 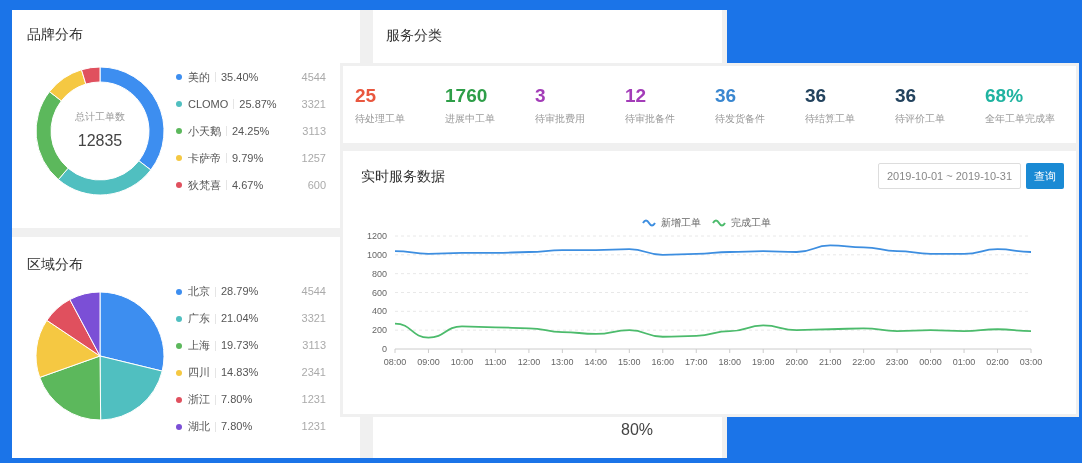 What do you see at coordinates (920, 118) in the screenshot?
I see `stat-label: 待评价工单` at bounding box center [920, 118].